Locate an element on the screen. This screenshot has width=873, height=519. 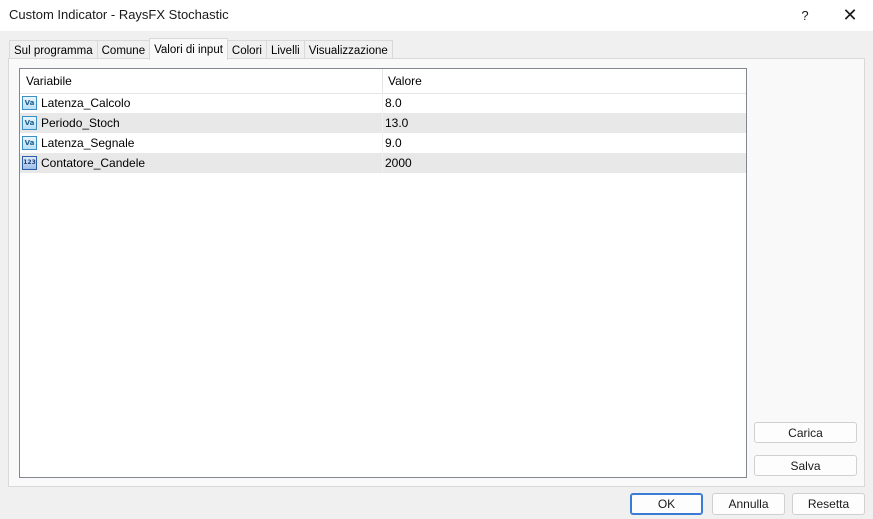
title-bar: Custom Indicator - RaysFX Stochastic ? ✕ is located at coordinates (436, 15).